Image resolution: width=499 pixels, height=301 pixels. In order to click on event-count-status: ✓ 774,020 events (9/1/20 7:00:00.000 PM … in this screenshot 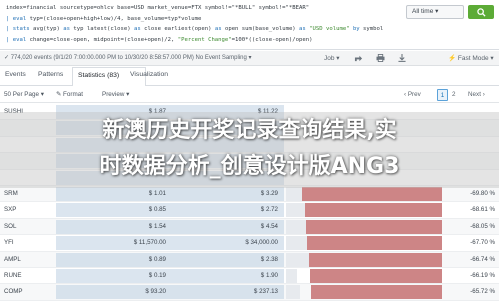, I will do `click(128, 58)`.